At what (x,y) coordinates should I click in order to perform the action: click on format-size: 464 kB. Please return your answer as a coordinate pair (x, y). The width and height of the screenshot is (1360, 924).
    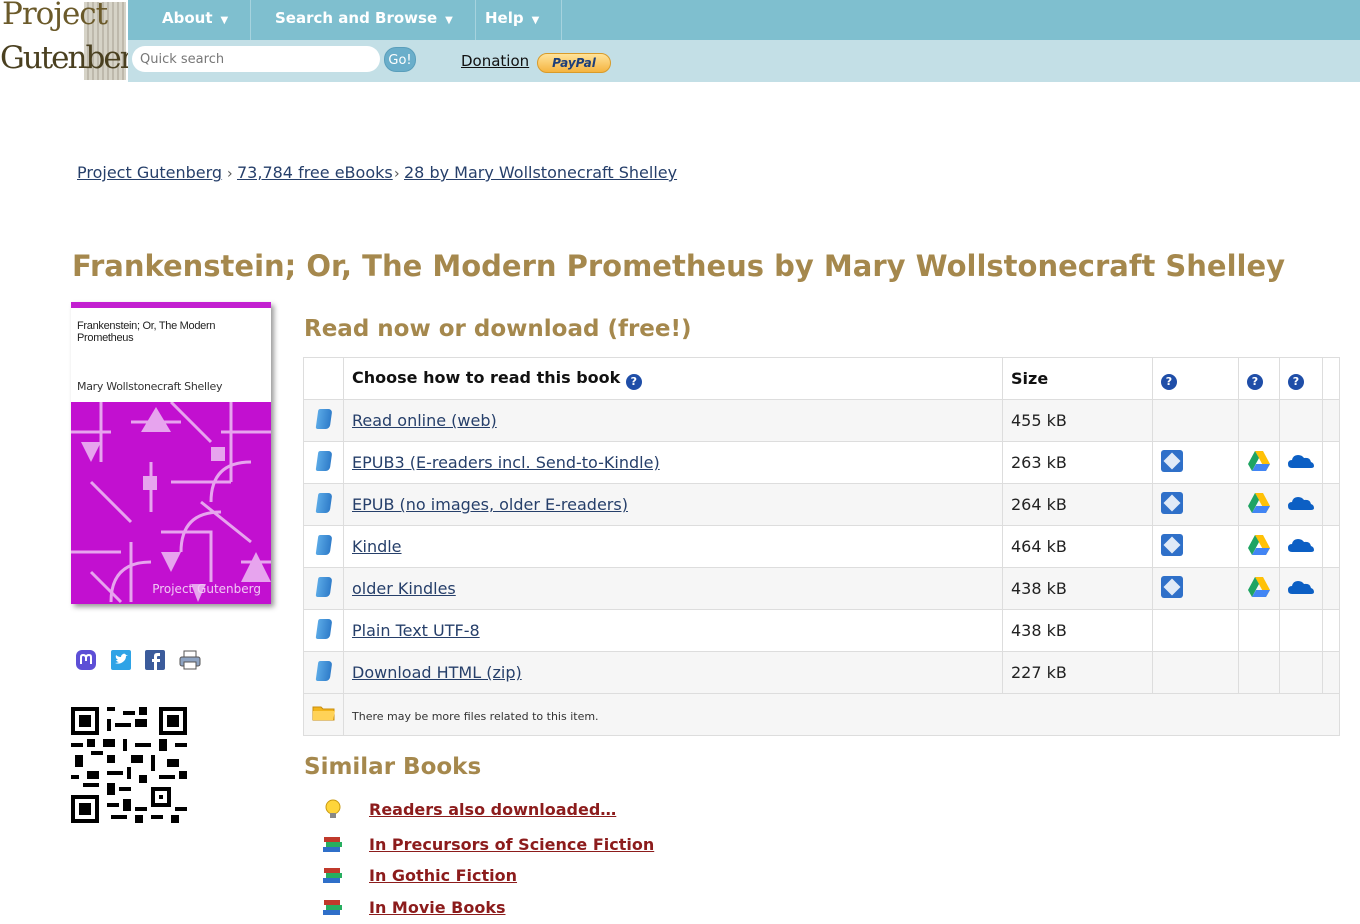
    Looking at the image, I should click on (1077, 546).